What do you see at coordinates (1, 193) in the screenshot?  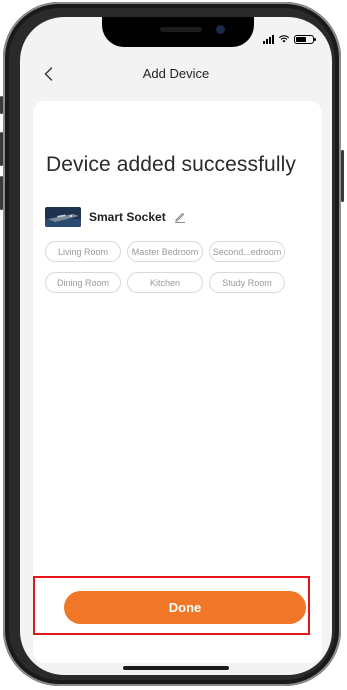 I see `volume-down-button` at bounding box center [1, 193].